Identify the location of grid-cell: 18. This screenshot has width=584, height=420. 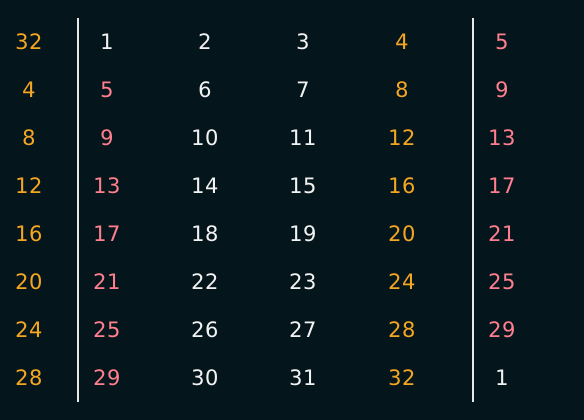
(205, 234).